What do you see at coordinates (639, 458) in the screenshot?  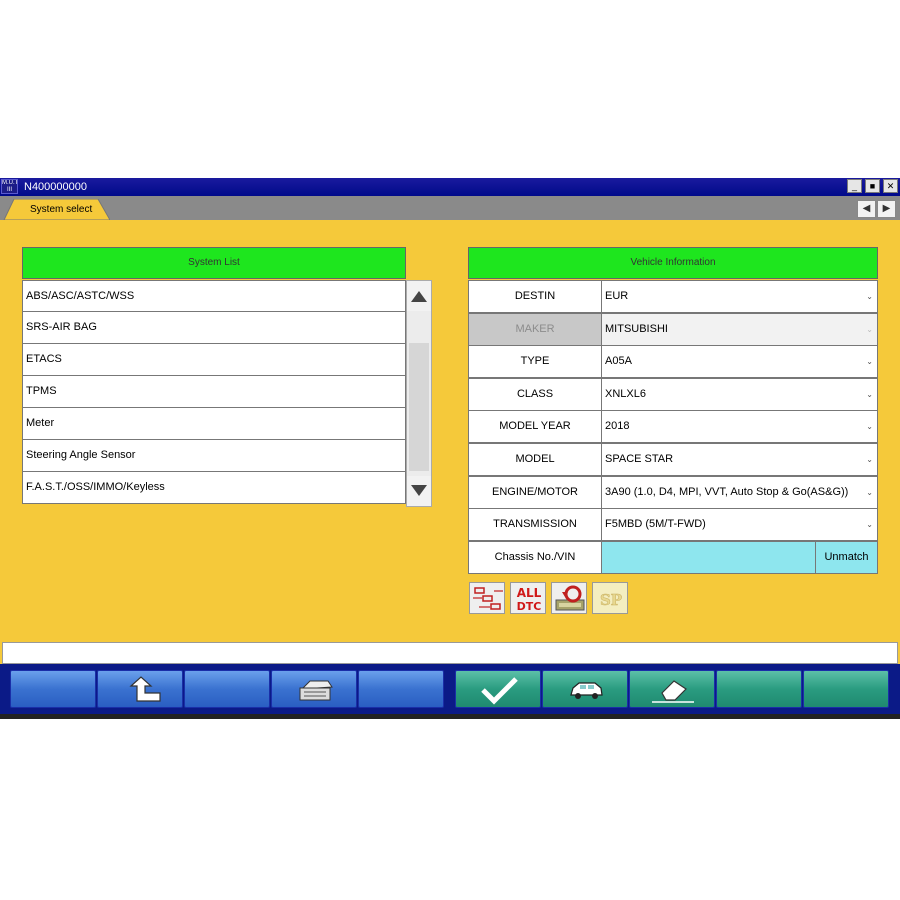 I see `select-value: SPACE STAR` at bounding box center [639, 458].